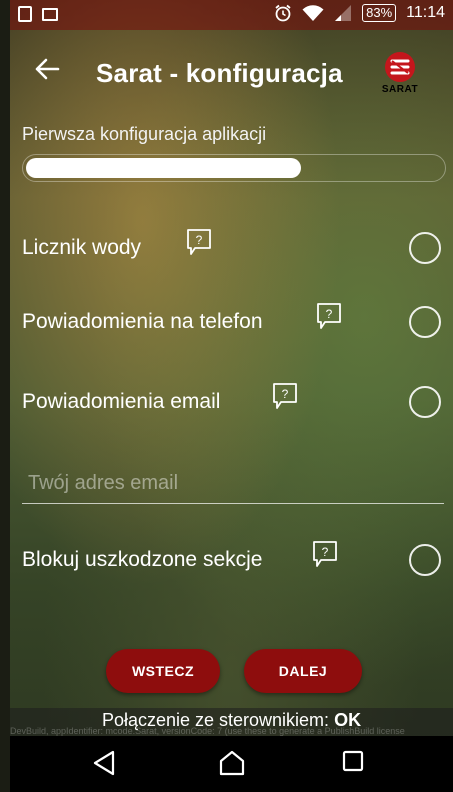 Image resolution: width=453 pixels, height=792 pixels. What do you see at coordinates (82, 247) in the screenshot?
I see `option-label: Licznik wody` at bounding box center [82, 247].